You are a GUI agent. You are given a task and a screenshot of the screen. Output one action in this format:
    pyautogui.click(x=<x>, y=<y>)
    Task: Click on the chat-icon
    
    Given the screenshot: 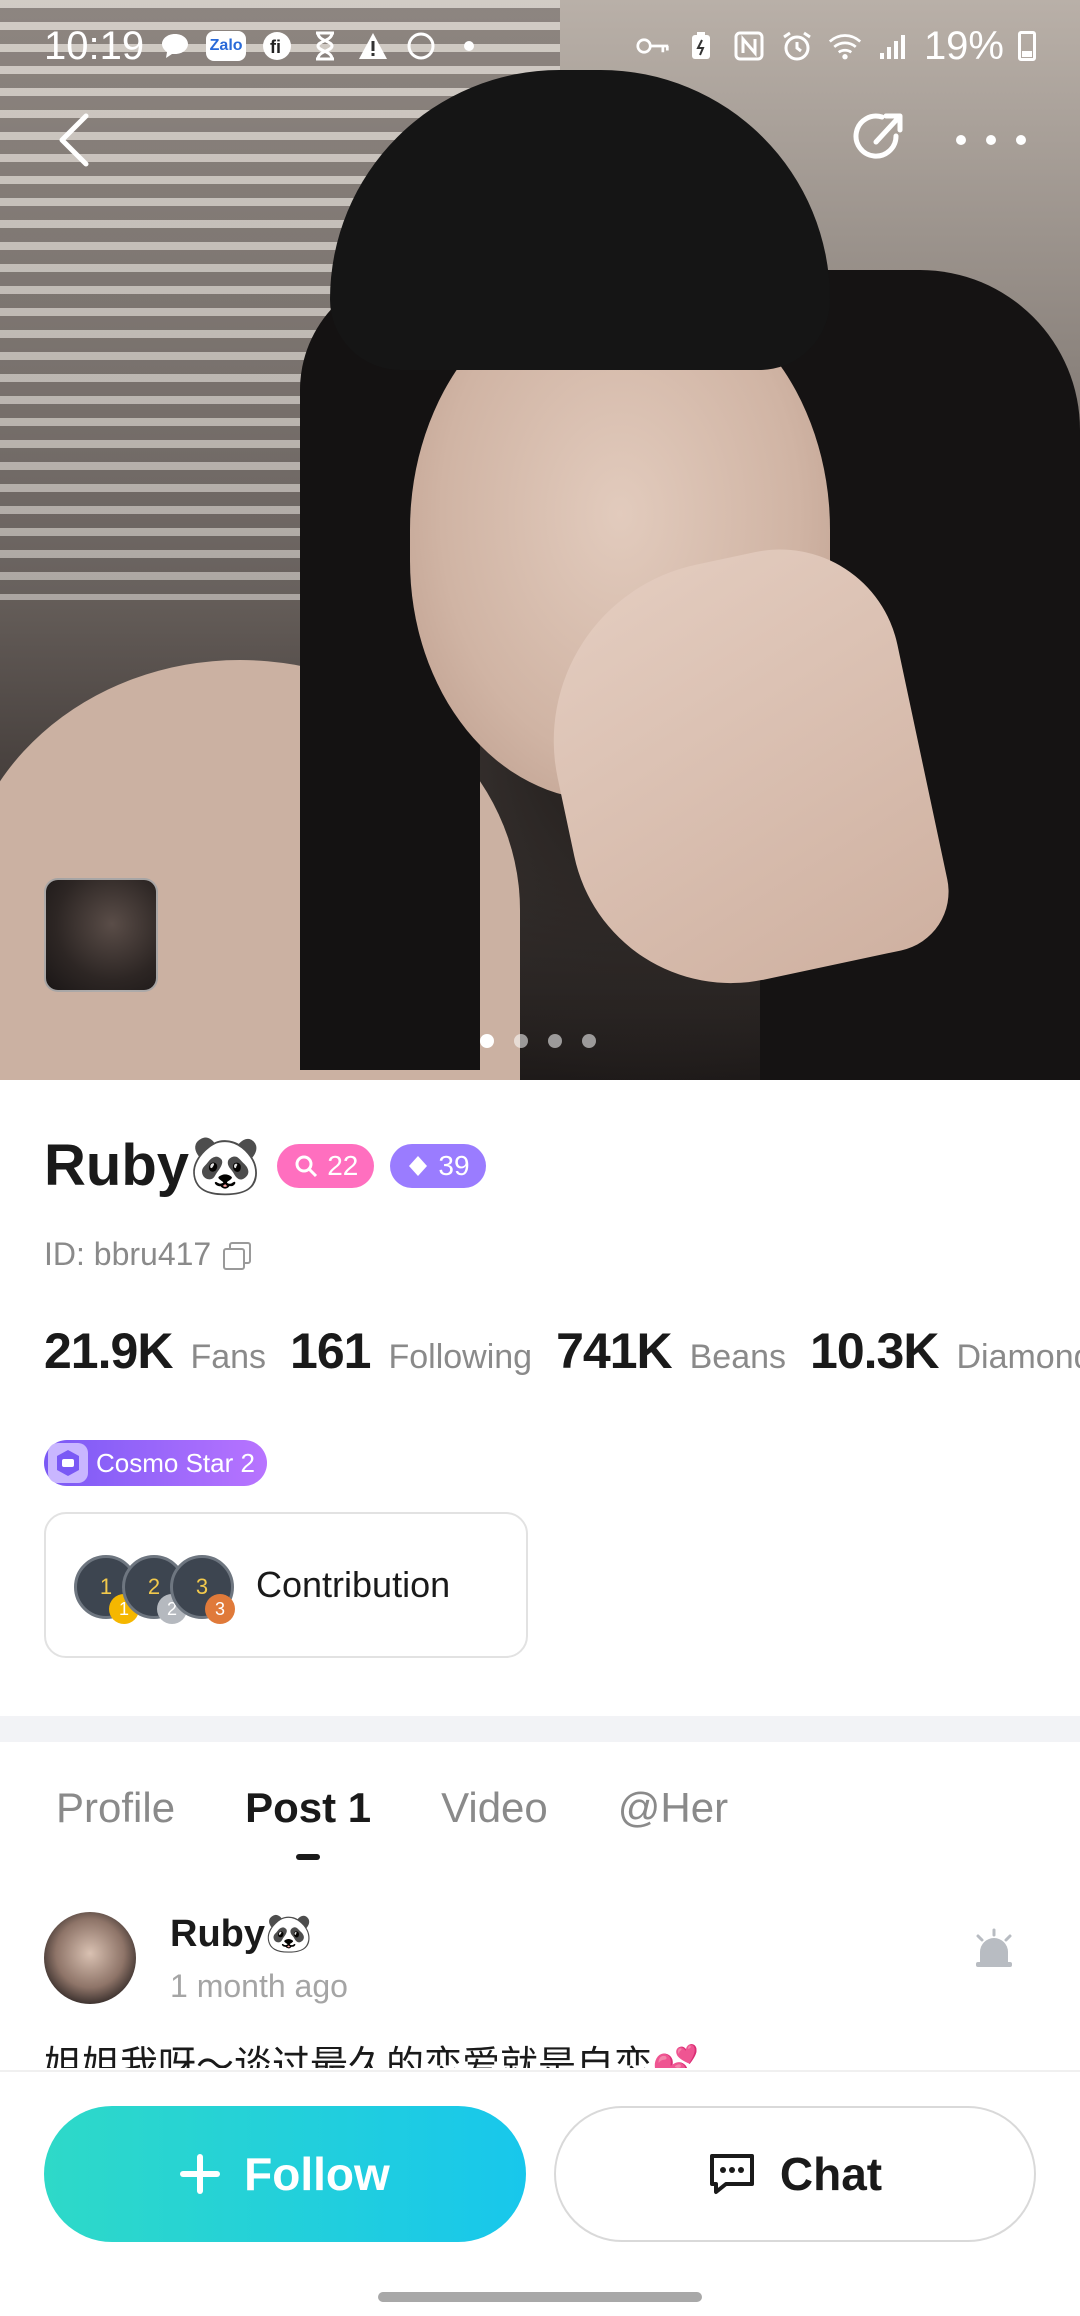 What is the action you would take?
    pyautogui.click(x=731, y=2174)
    